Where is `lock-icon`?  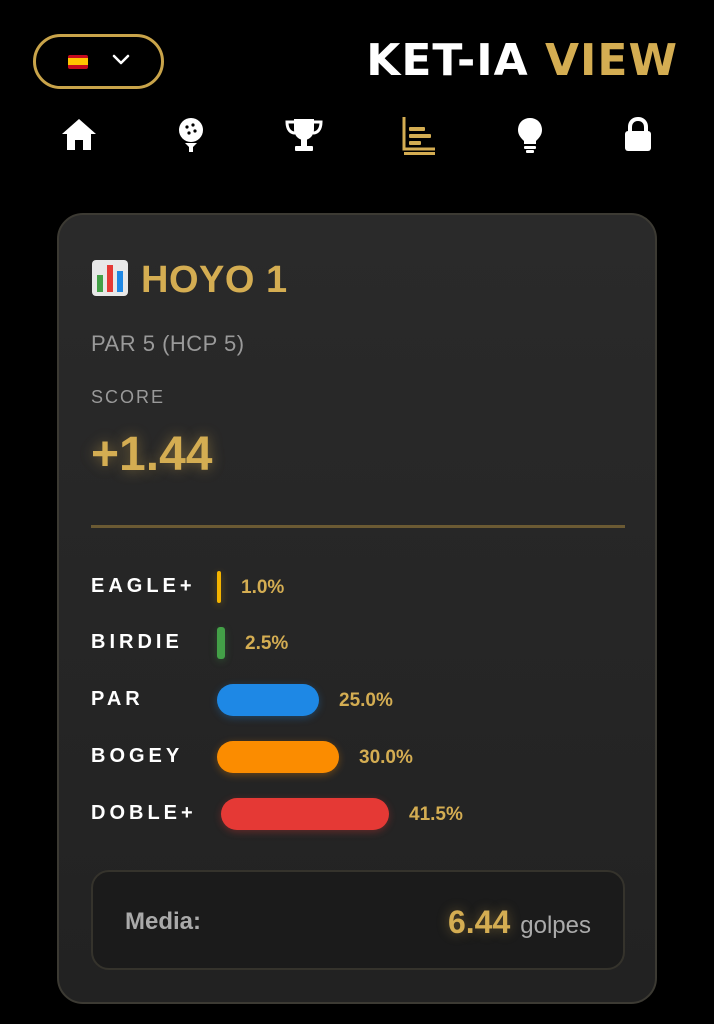 lock-icon is located at coordinates (638, 137).